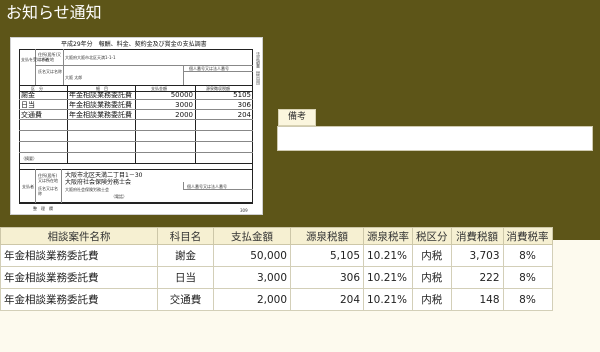  What do you see at coordinates (388, 236) in the screenshot?
I see `header-withholding-rate: 源泉税率` at bounding box center [388, 236].